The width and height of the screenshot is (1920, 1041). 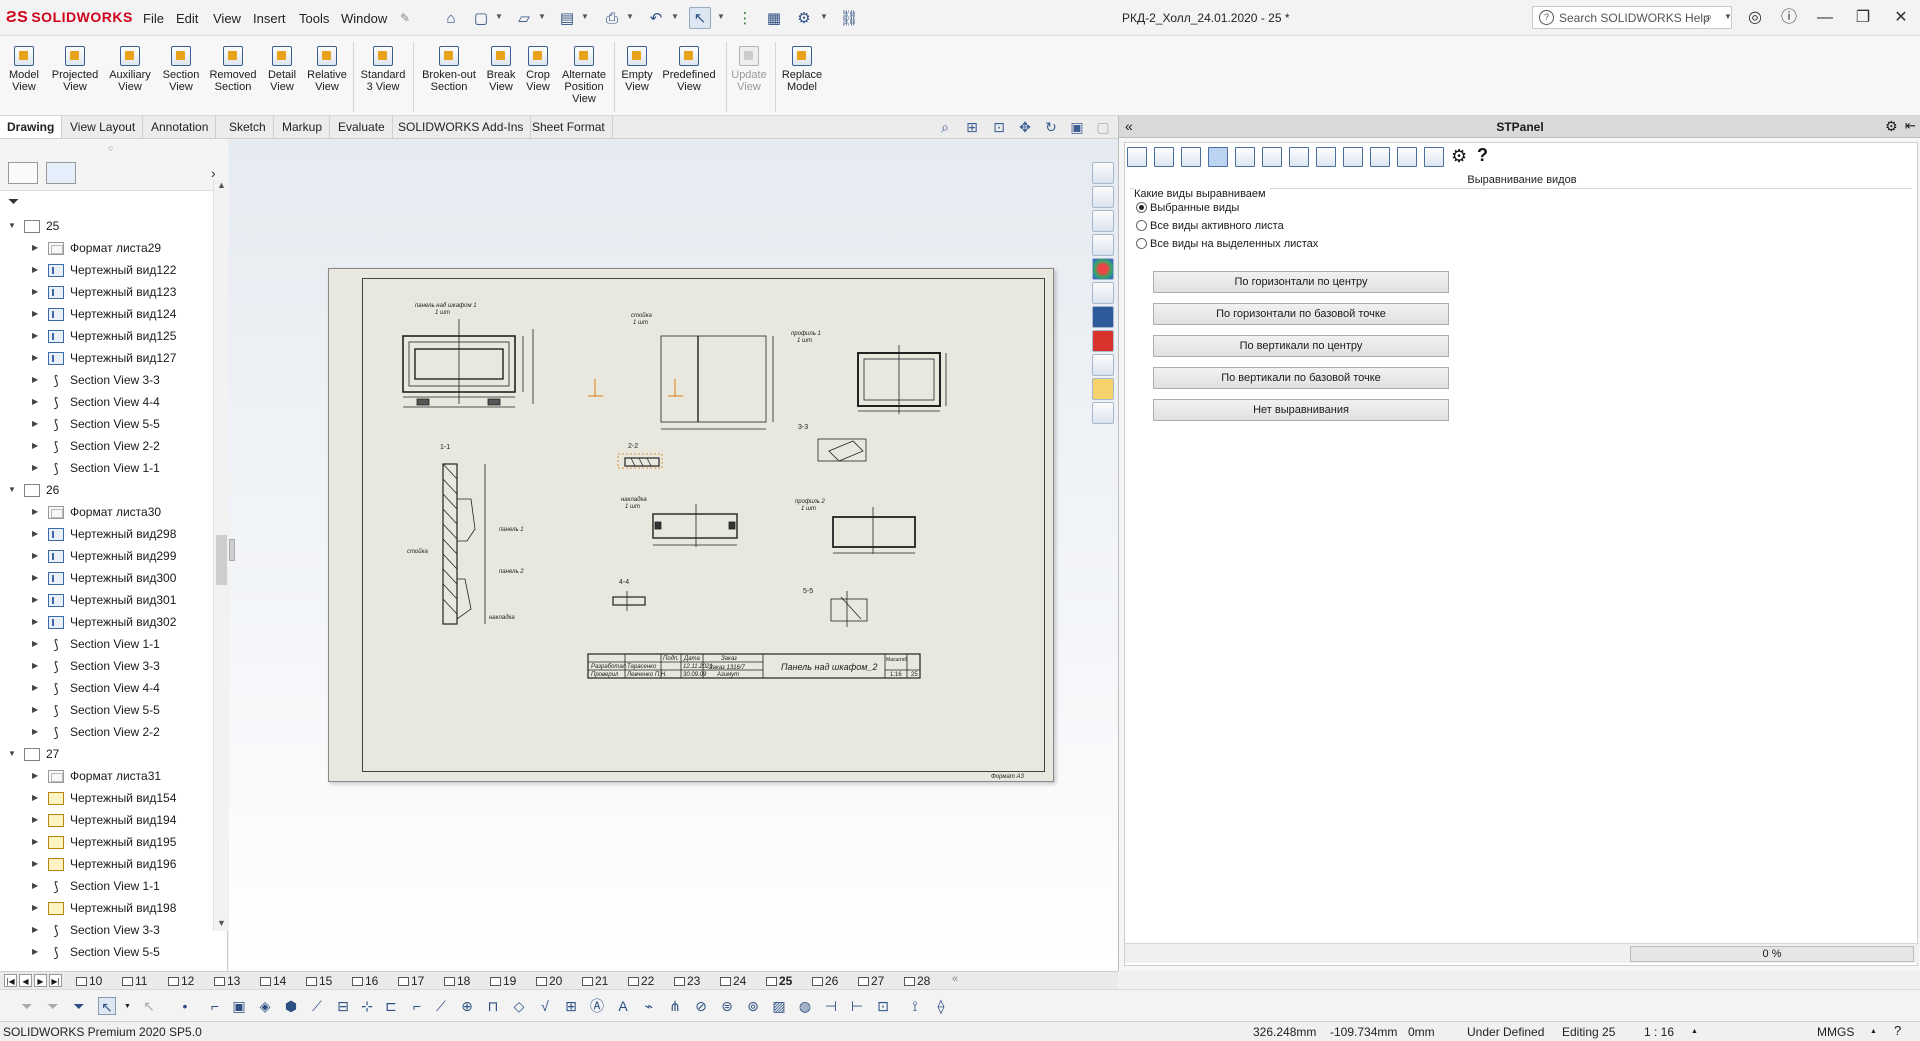 I want to click on replace-model-button: Replace Model, so click(x=802, y=69).